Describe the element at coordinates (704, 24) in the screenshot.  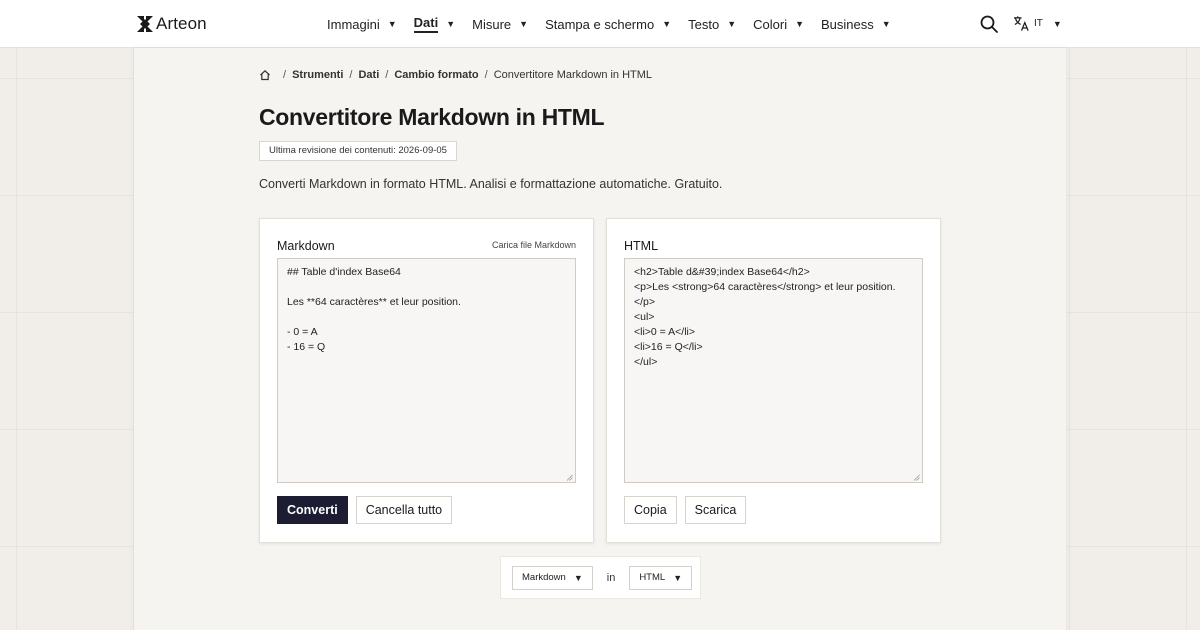
I see `nav-label: Testo` at that location.